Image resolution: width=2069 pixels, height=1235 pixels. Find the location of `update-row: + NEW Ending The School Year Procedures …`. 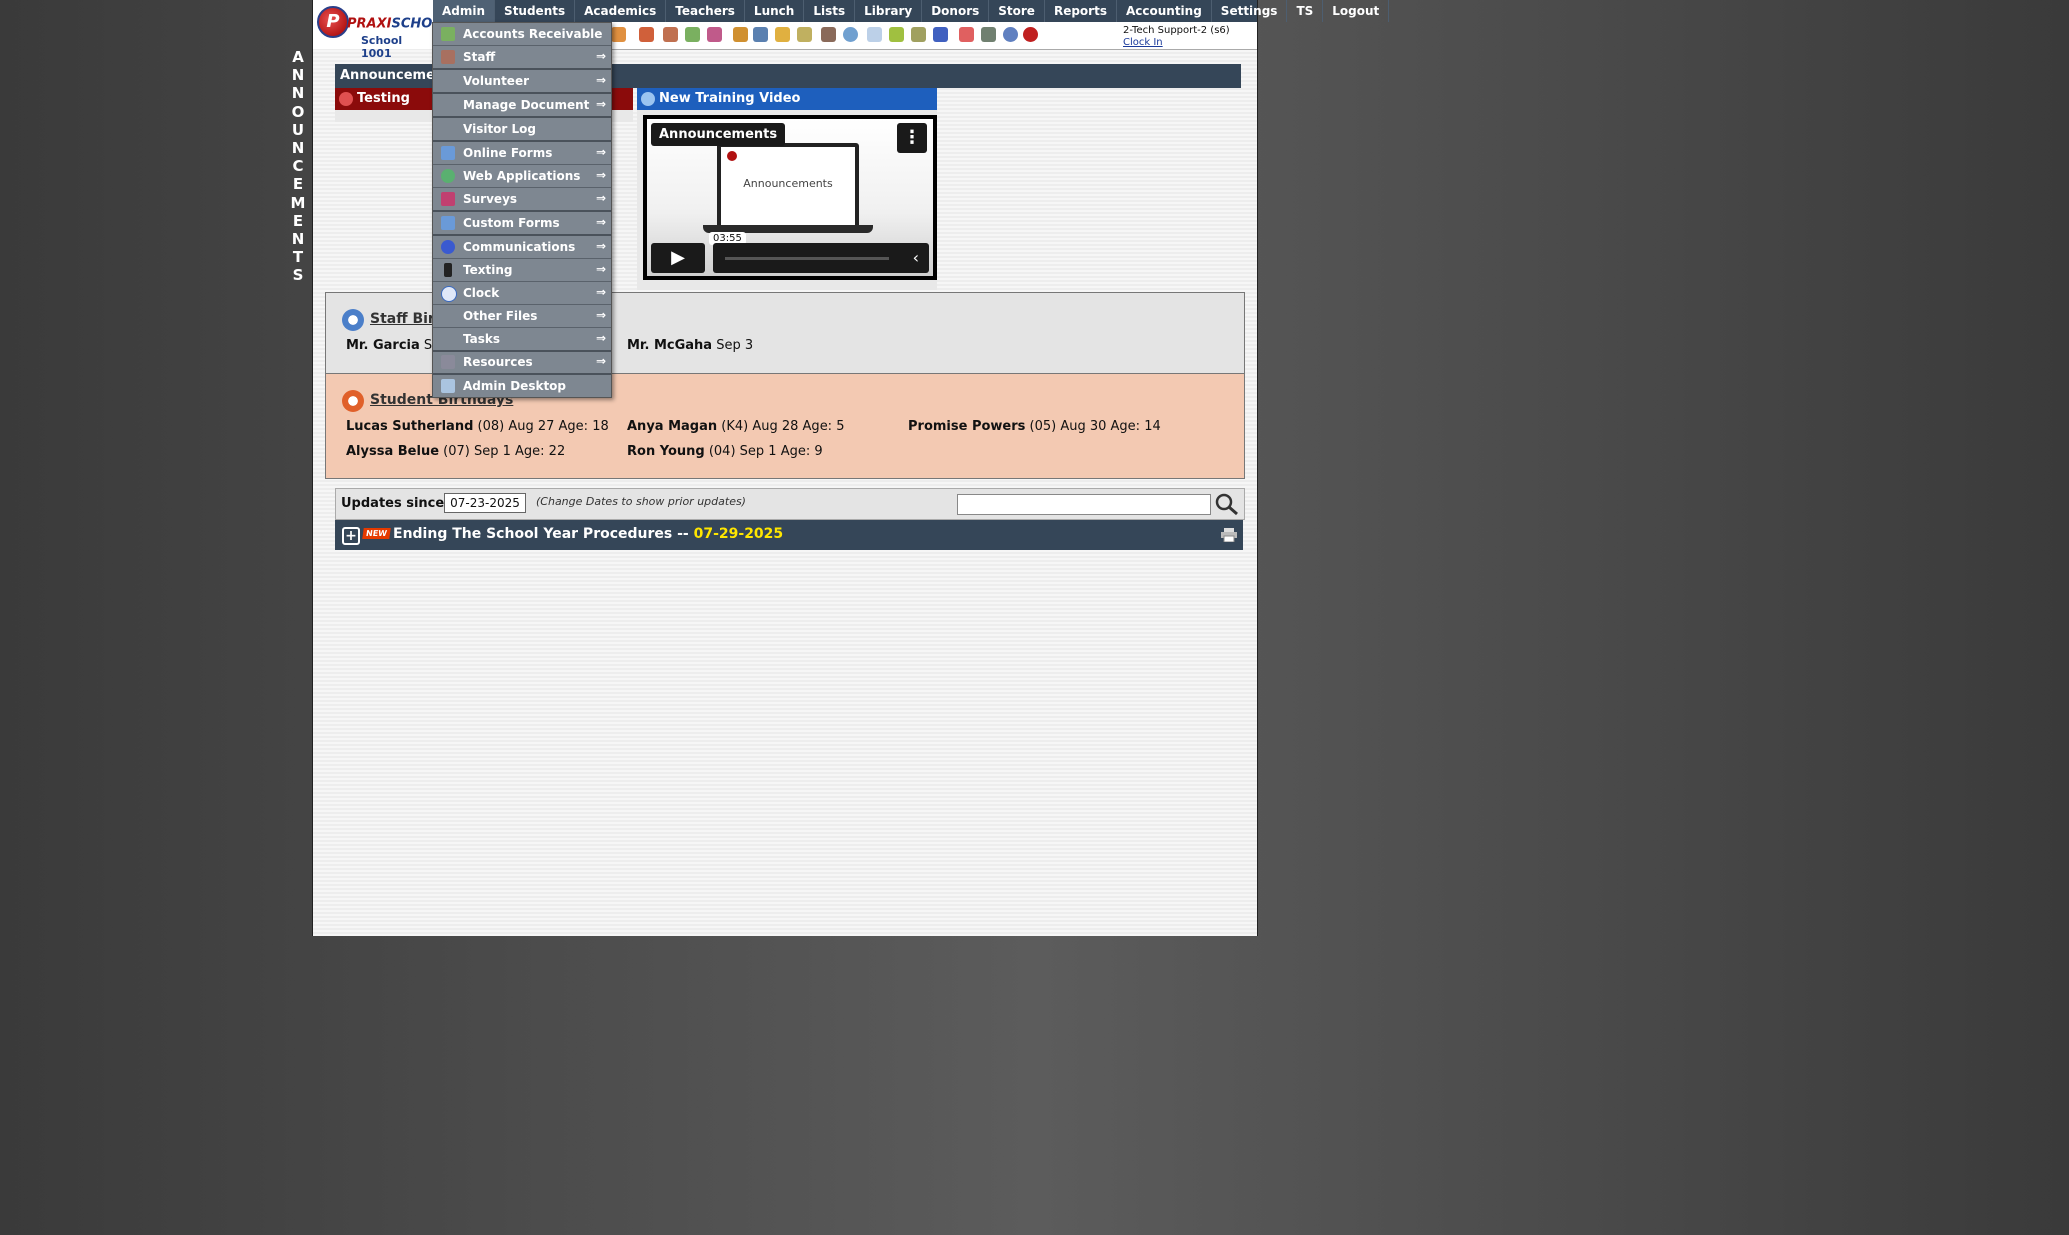

update-row: + NEW Ending The School Year Procedures … is located at coordinates (789, 535).